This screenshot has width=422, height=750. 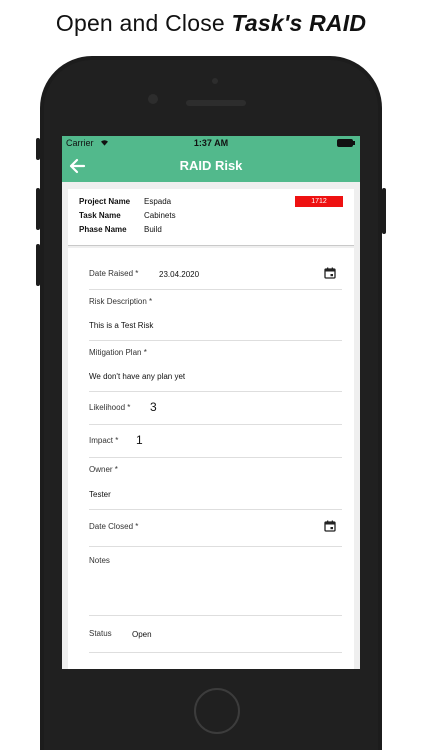 What do you see at coordinates (118, 352) in the screenshot?
I see `mitigation-plan-label: Mitigation Plan *` at bounding box center [118, 352].